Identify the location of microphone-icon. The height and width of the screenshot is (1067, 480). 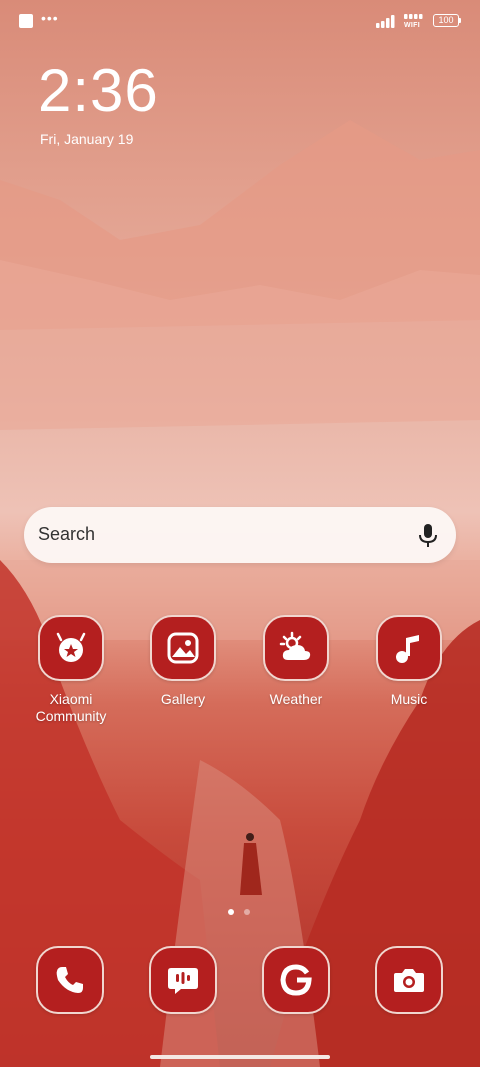
(428, 536).